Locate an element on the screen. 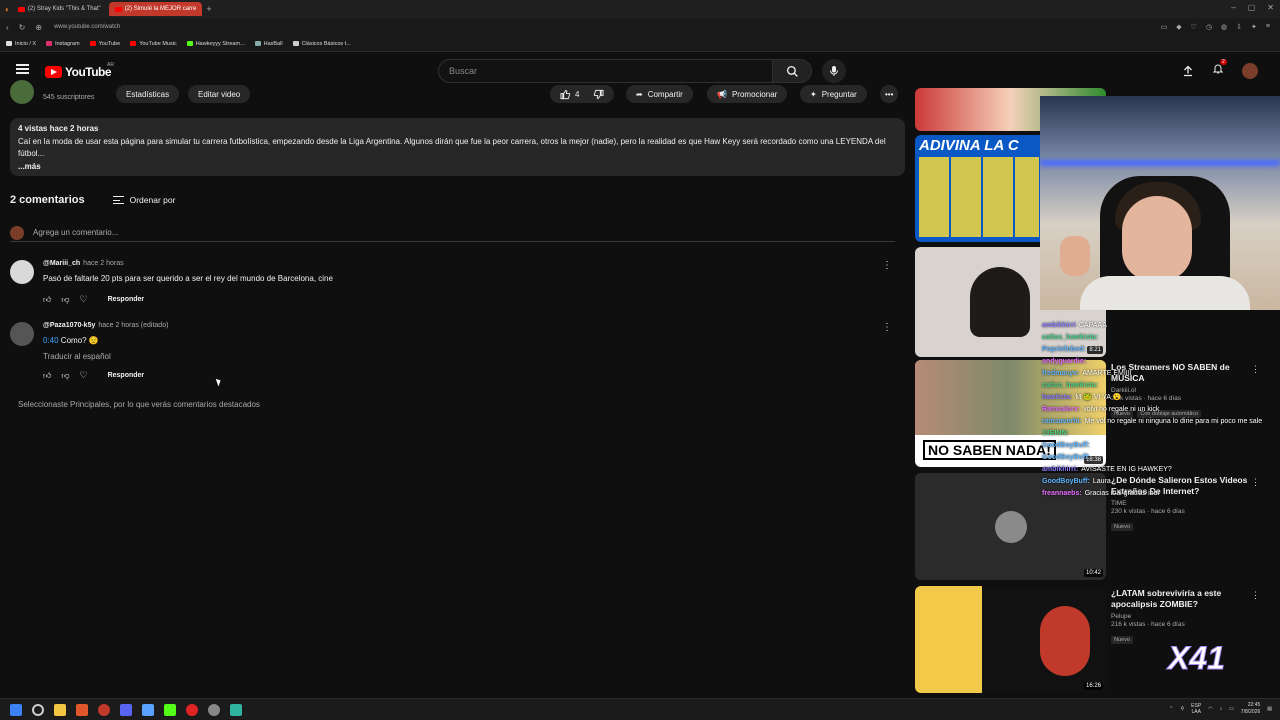 The image size is (1280, 720). voice-search-button is located at coordinates (834, 71).